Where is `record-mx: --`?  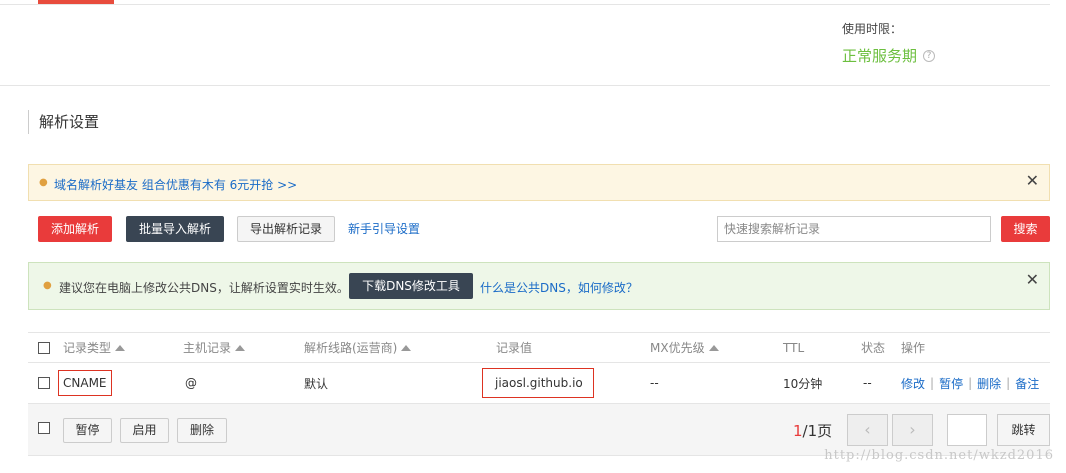 record-mx: -- is located at coordinates (654, 383).